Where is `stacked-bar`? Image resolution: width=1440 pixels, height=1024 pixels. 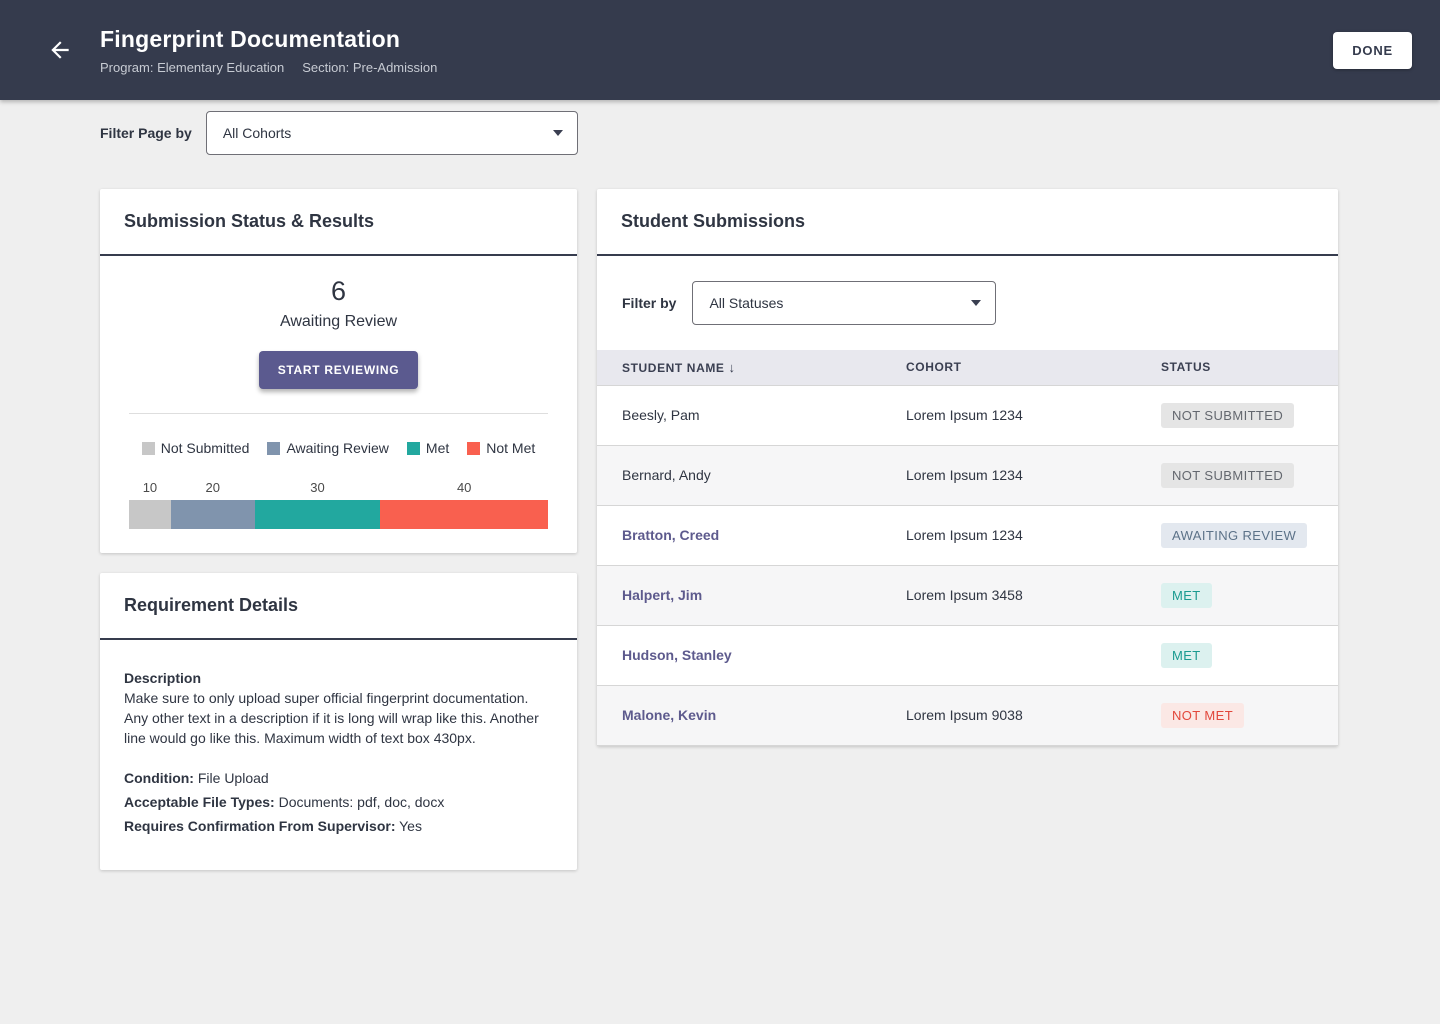 stacked-bar is located at coordinates (338, 514).